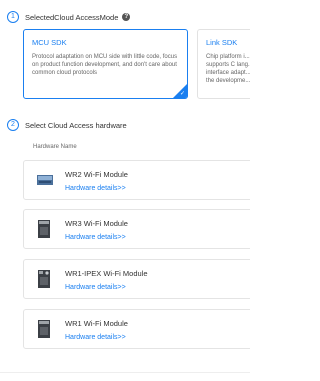  What do you see at coordinates (136, 279) in the screenshot?
I see `hardware-item-wr1-ipex: WR1-IPEX Wi-Fi Module Hardware details>>` at bounding box center [136, 279].